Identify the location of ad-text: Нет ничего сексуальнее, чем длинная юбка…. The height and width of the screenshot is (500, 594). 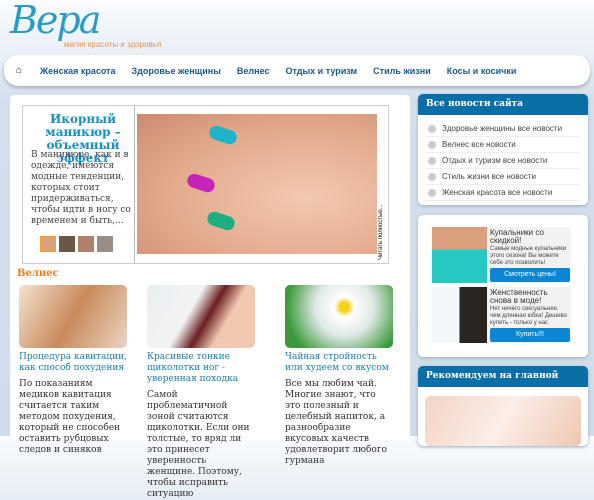
(528, 316).